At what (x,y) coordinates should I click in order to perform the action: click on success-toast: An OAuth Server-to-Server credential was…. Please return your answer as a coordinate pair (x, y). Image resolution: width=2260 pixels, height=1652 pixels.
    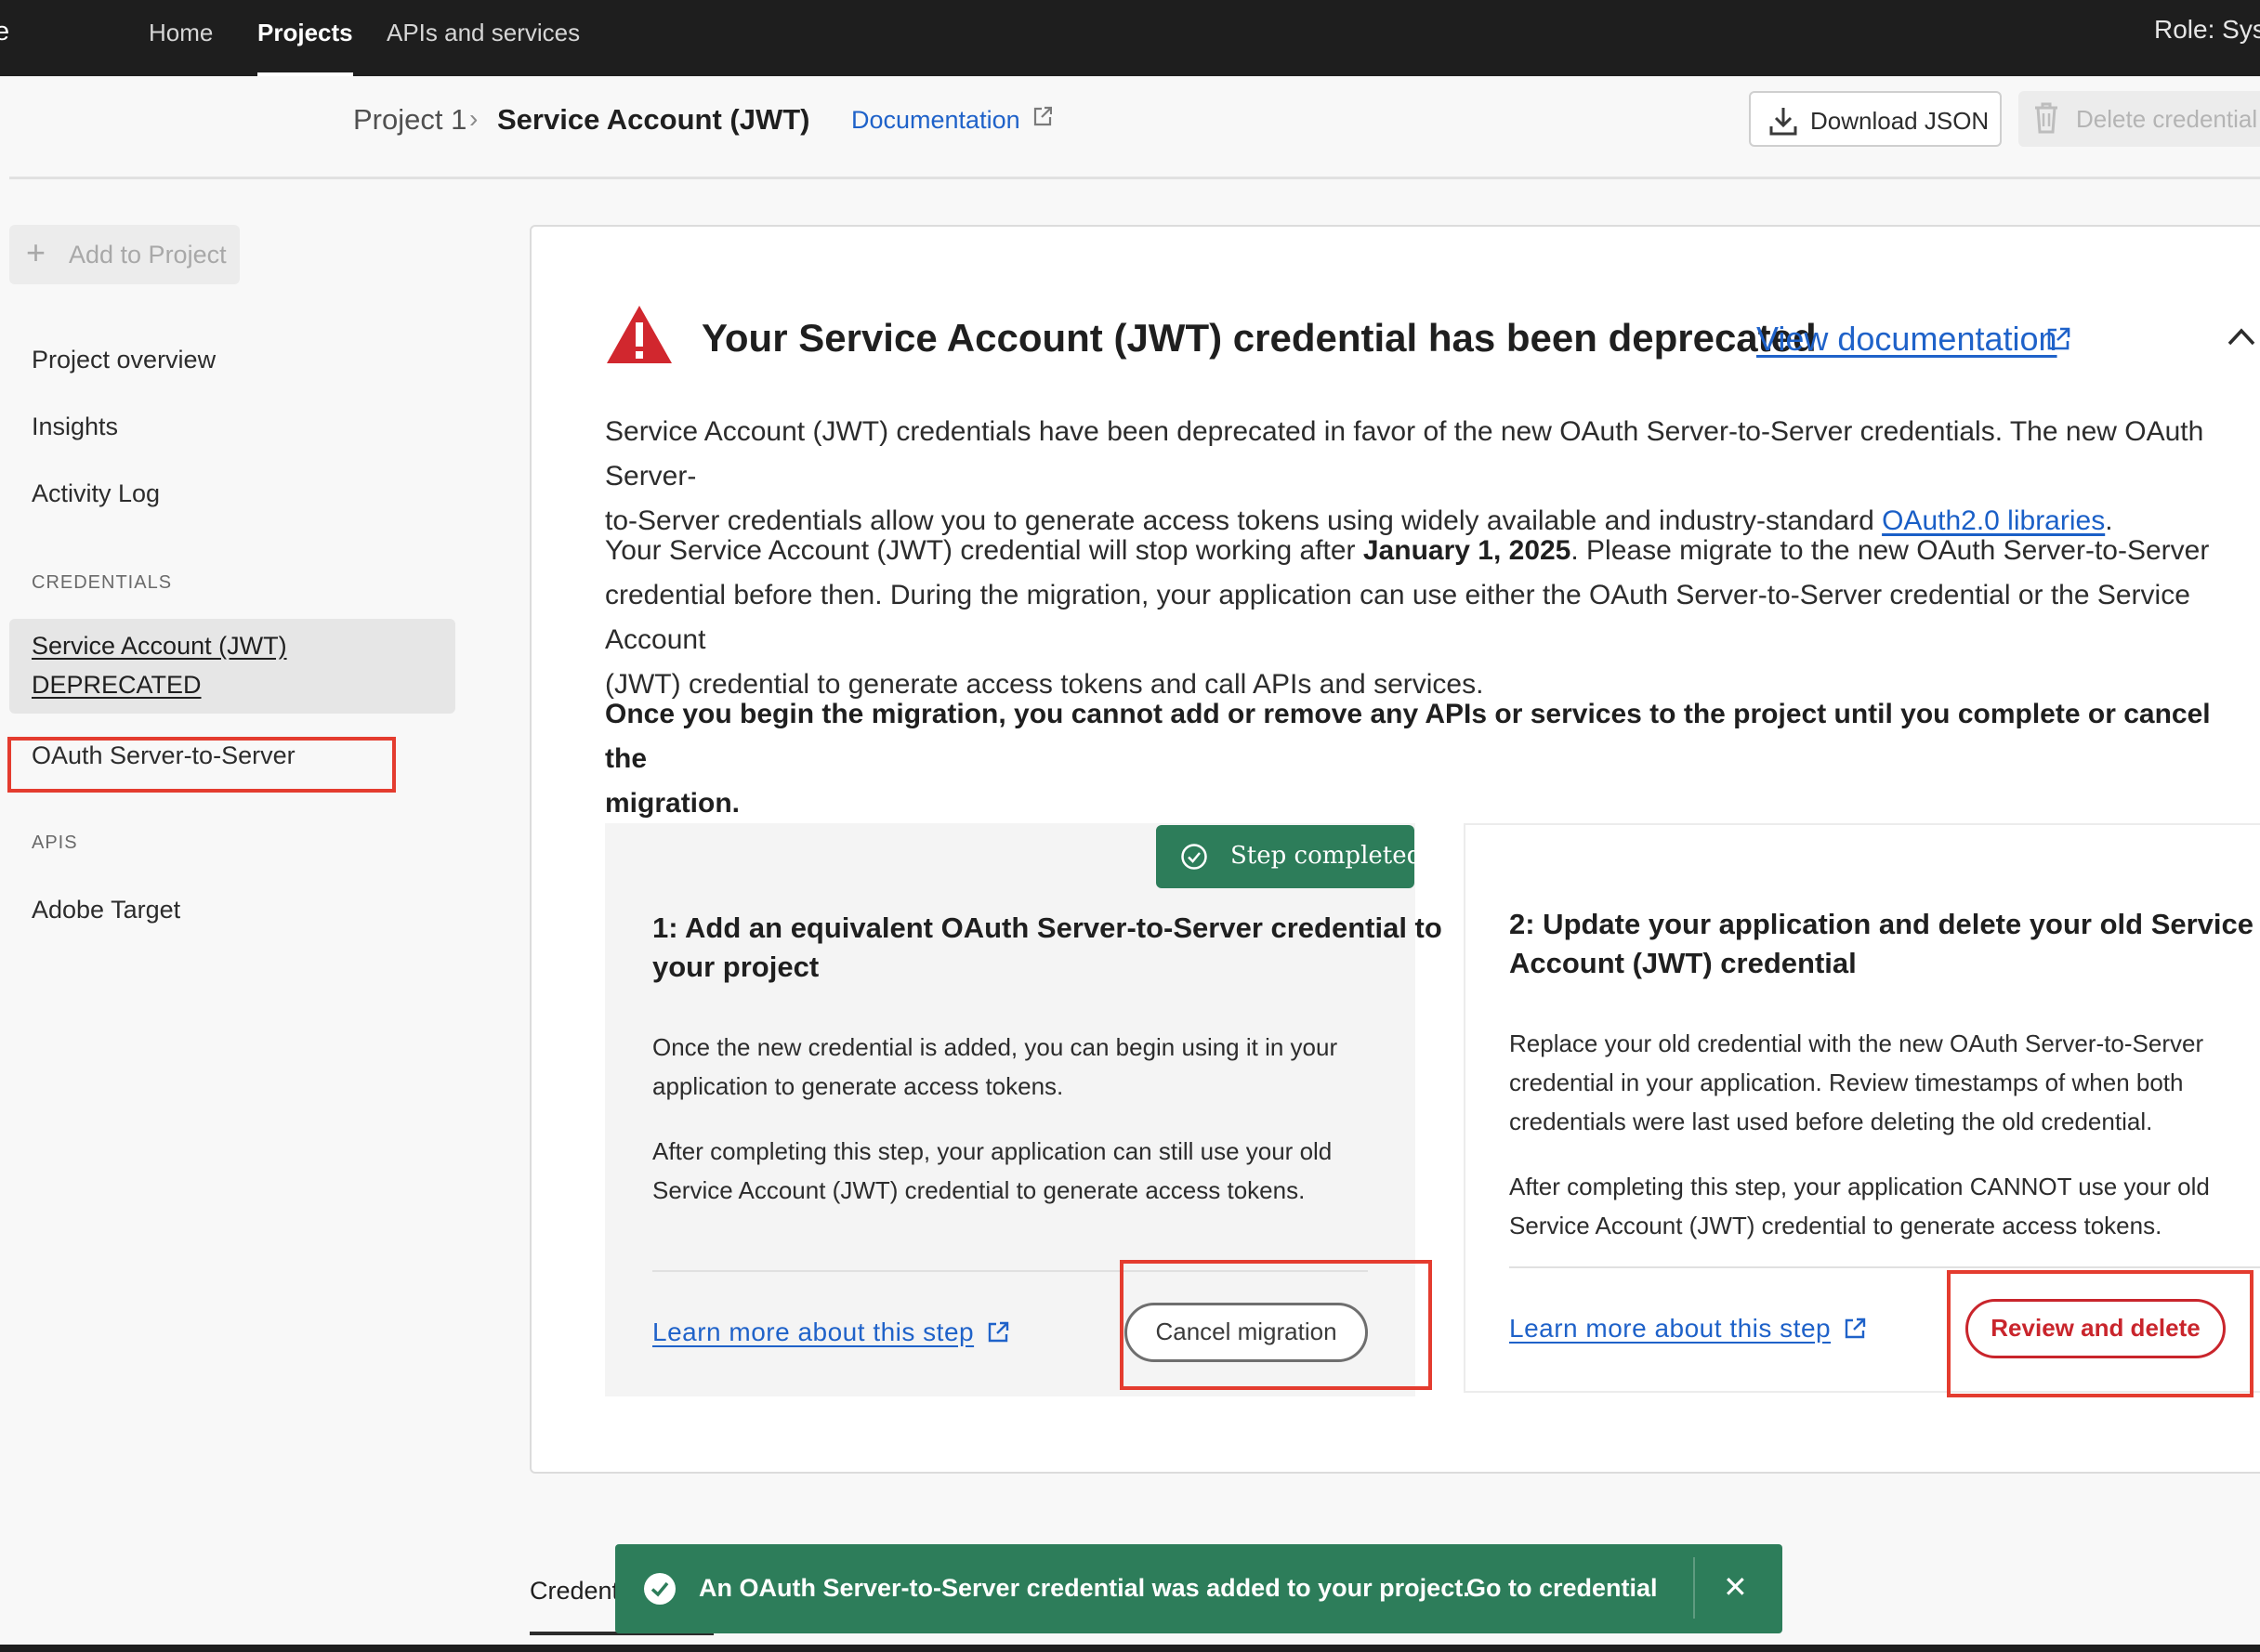
    Looking at the image, I should click on (1198, 1588).